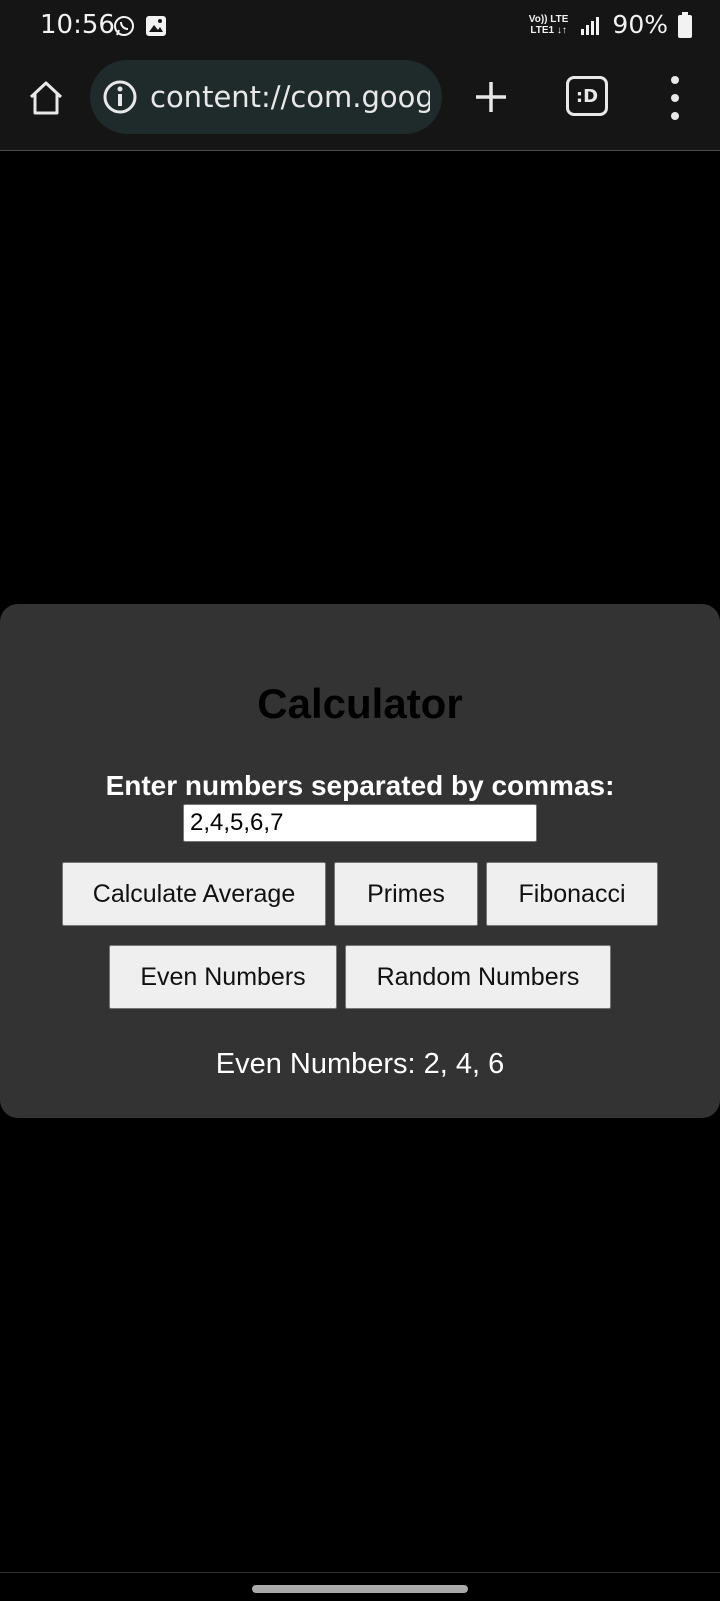 The image size is (720, 1601). What do you see at coordinates (360, 1589) in the screenshot?
I see `gesture-handle` at bounding box center [360, 1589].